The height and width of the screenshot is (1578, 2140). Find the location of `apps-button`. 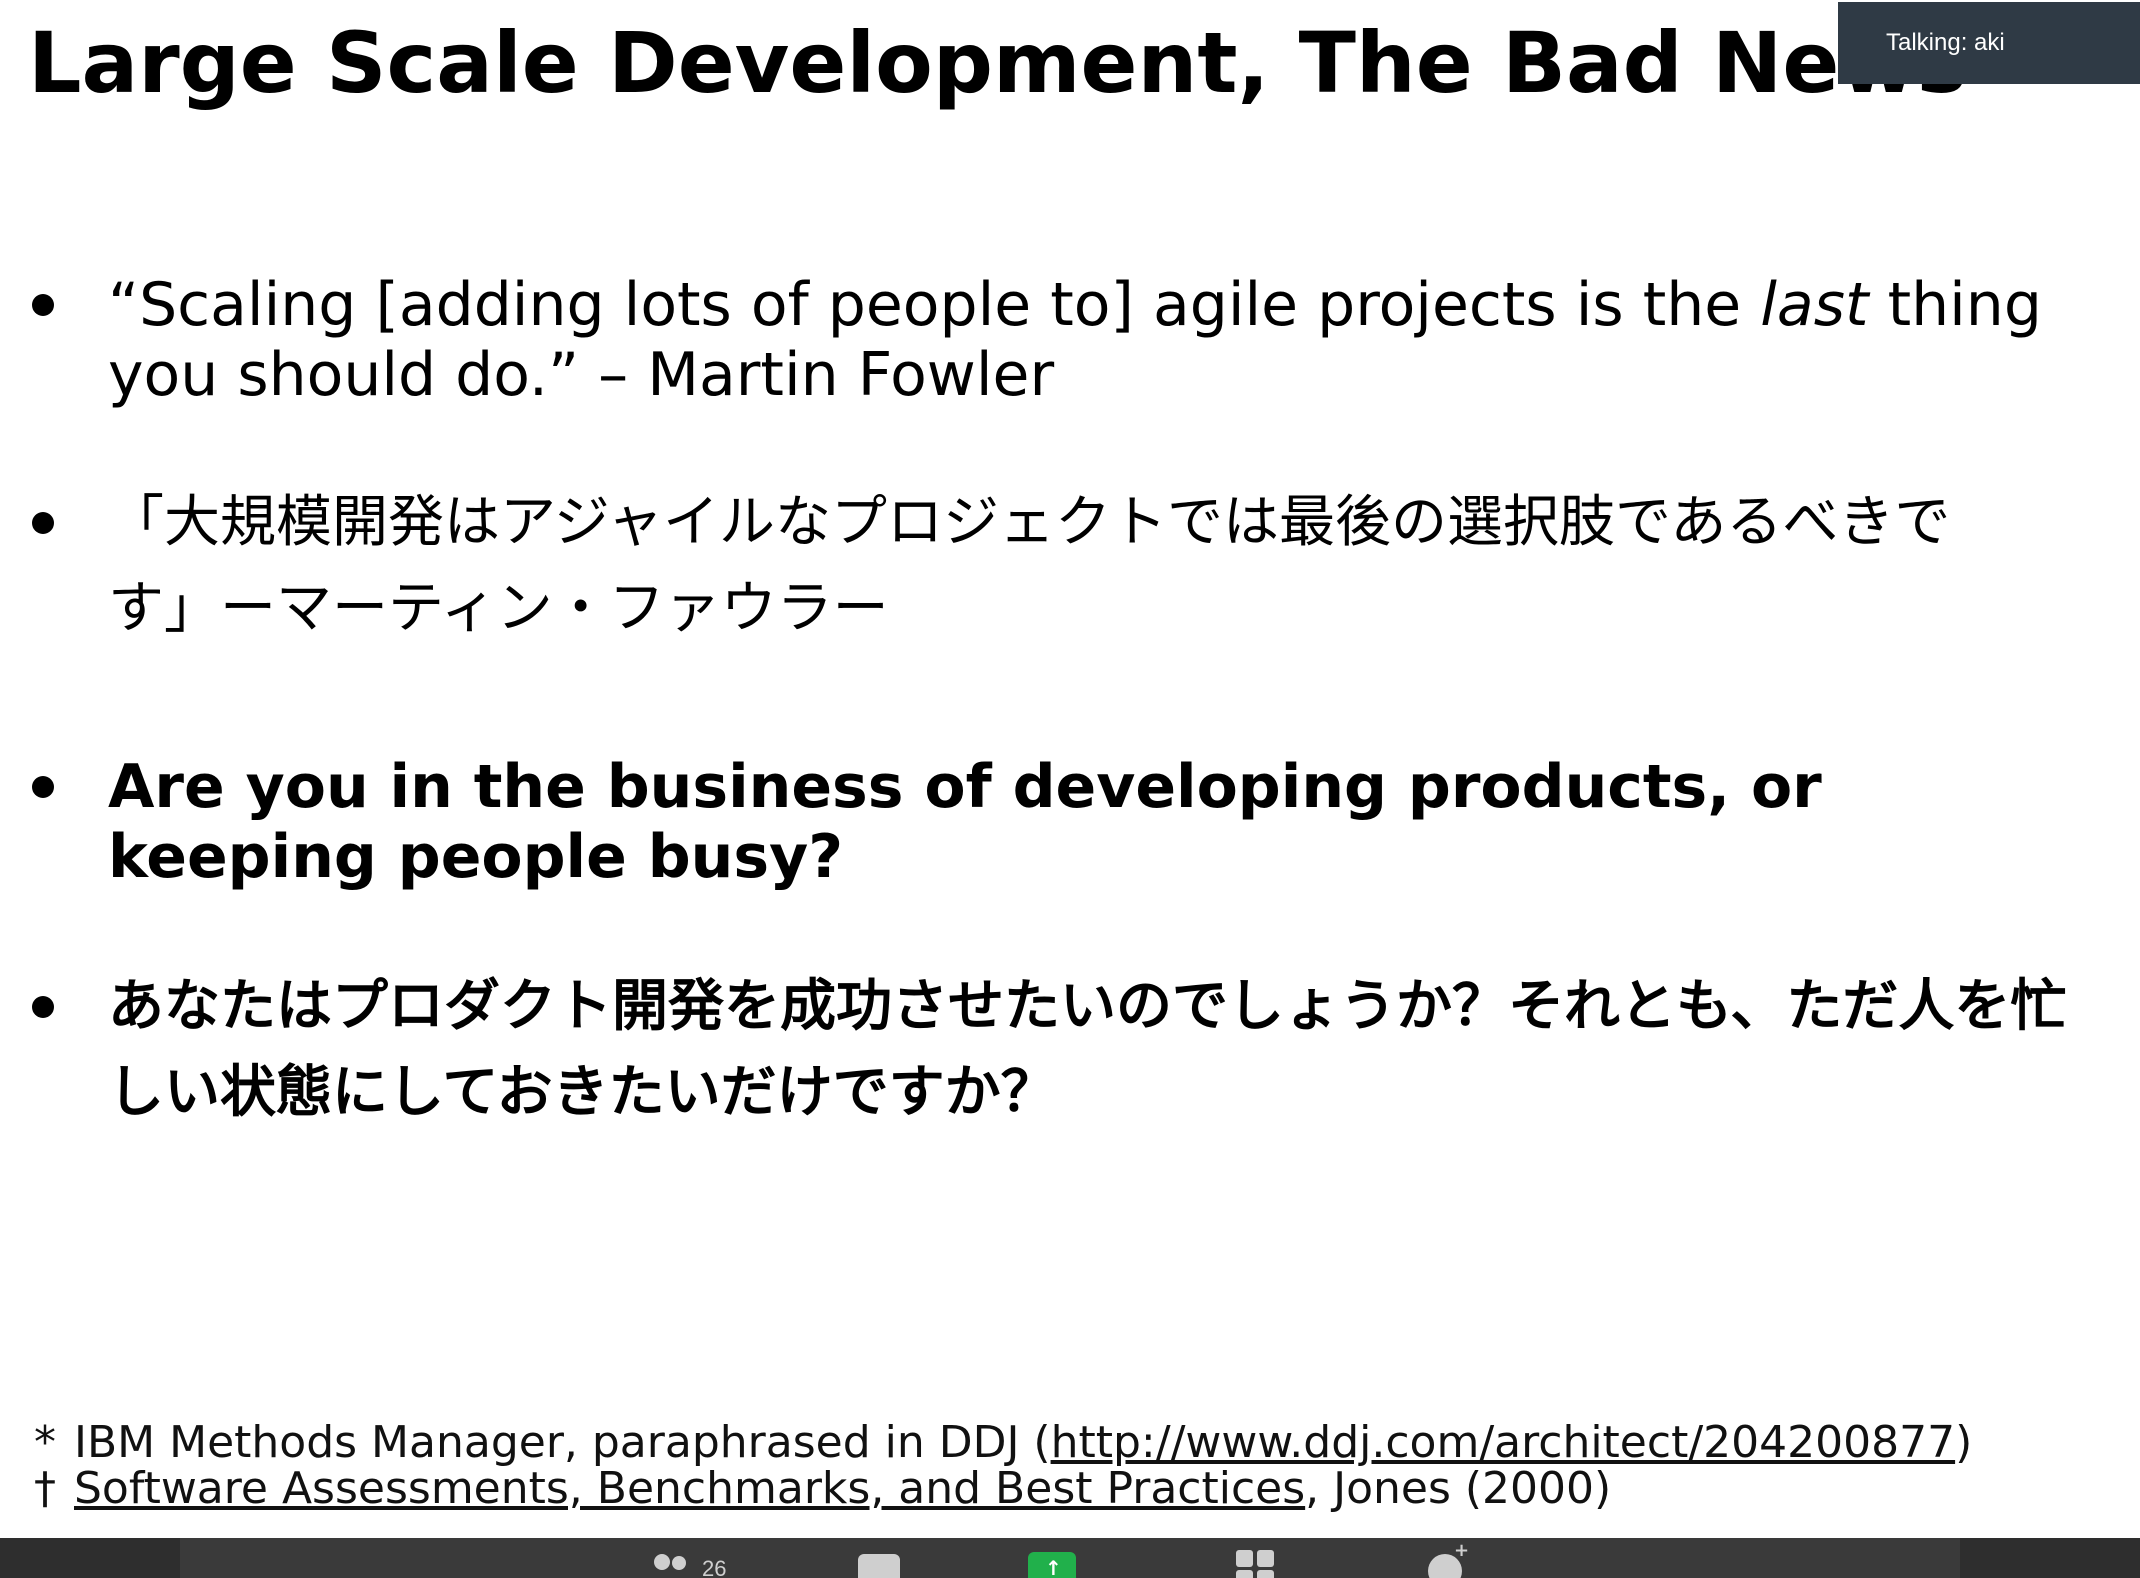

apps-button is located at coordinates (1256, 1558).